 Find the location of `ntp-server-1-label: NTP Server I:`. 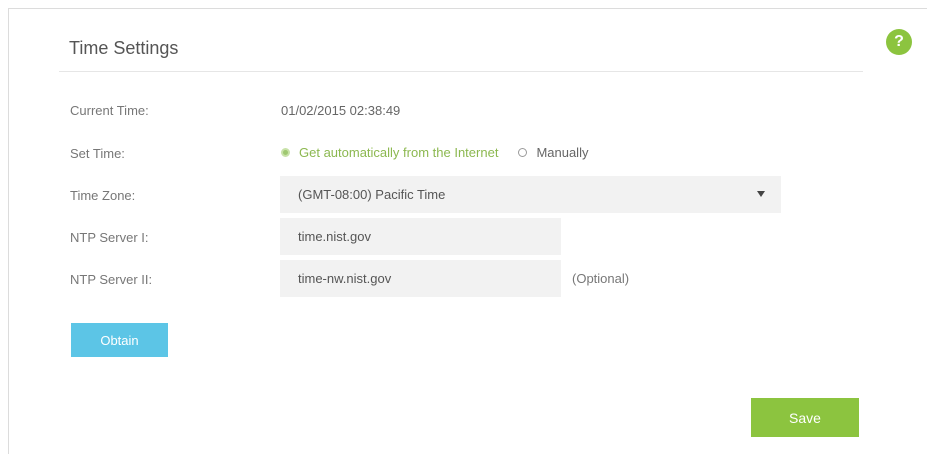

ntp-server-1-label: NTP Server I: is located at coordinates (109, 237).